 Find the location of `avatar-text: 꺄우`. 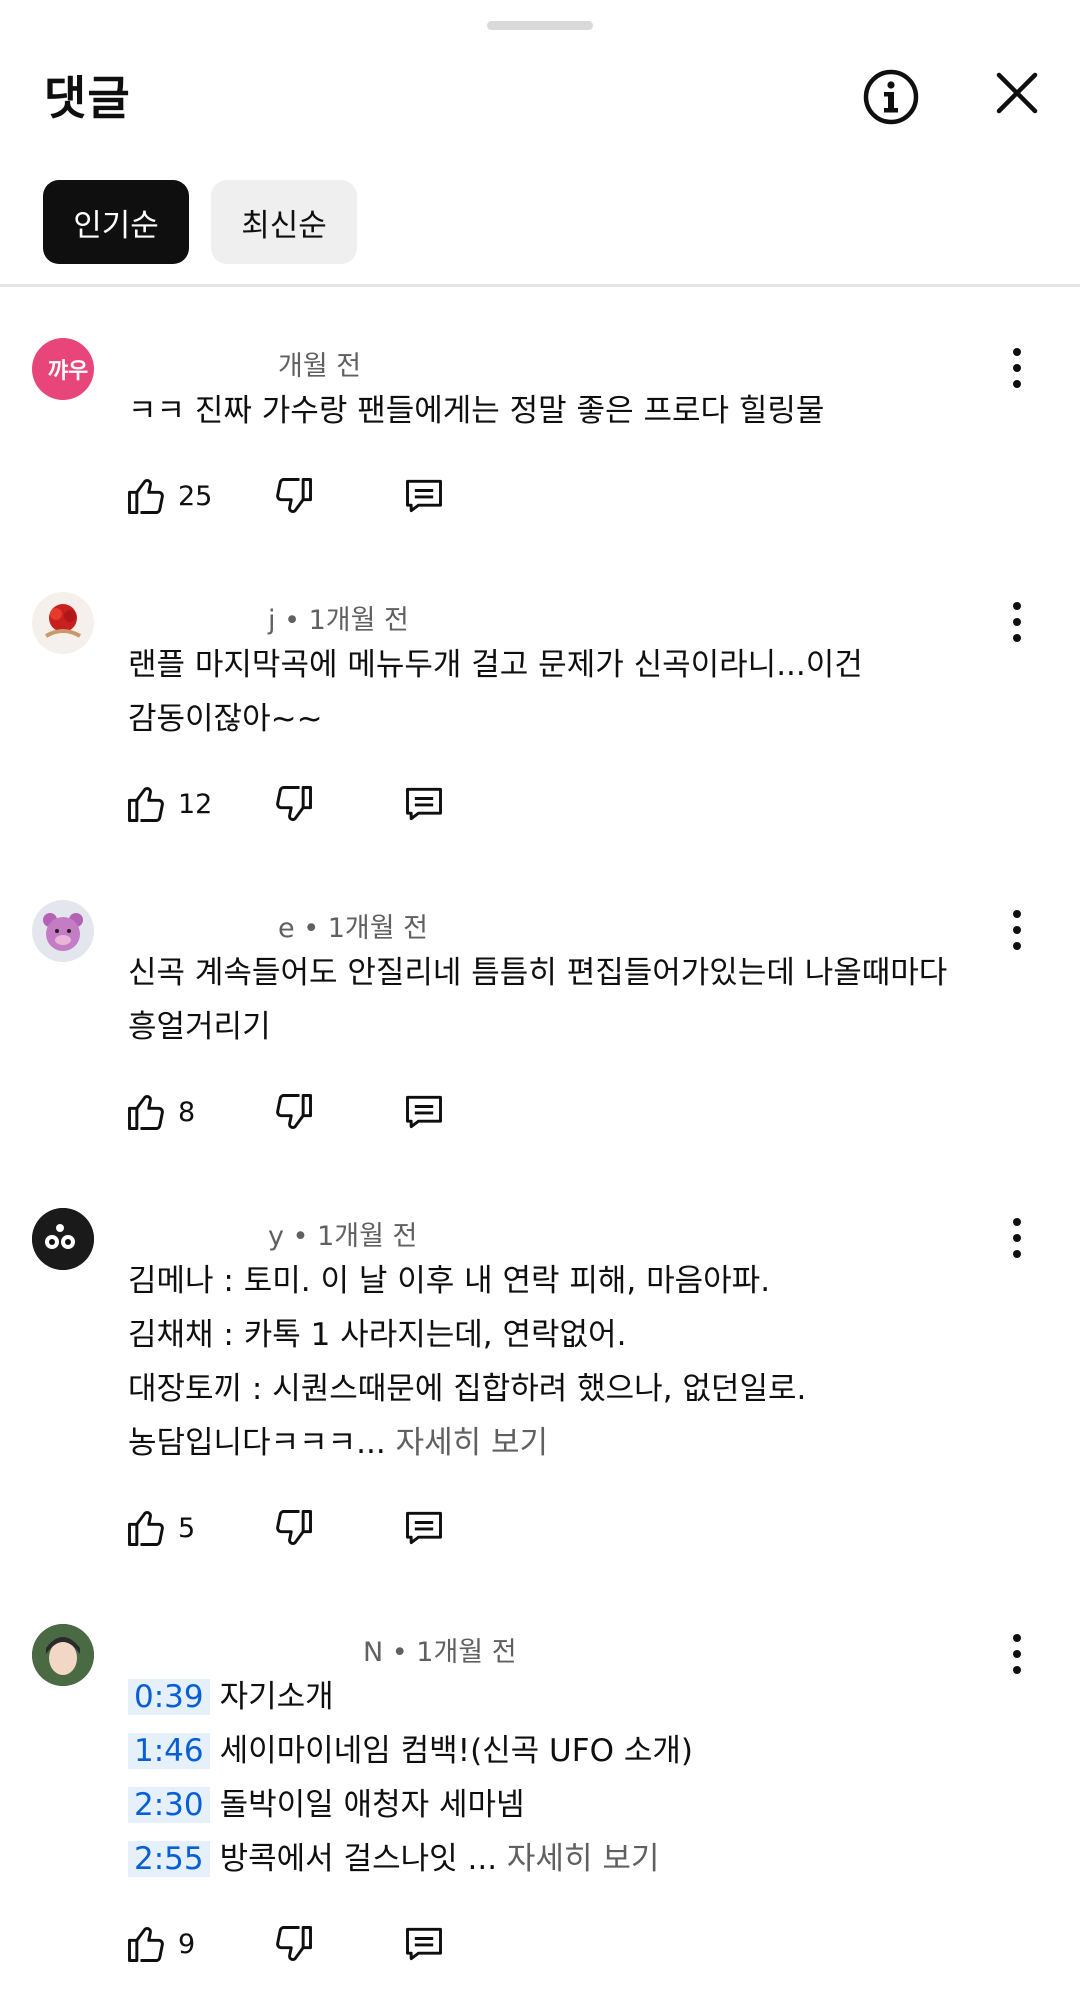

avatar-text: 꺄우 is located at coordinates (68, 371).